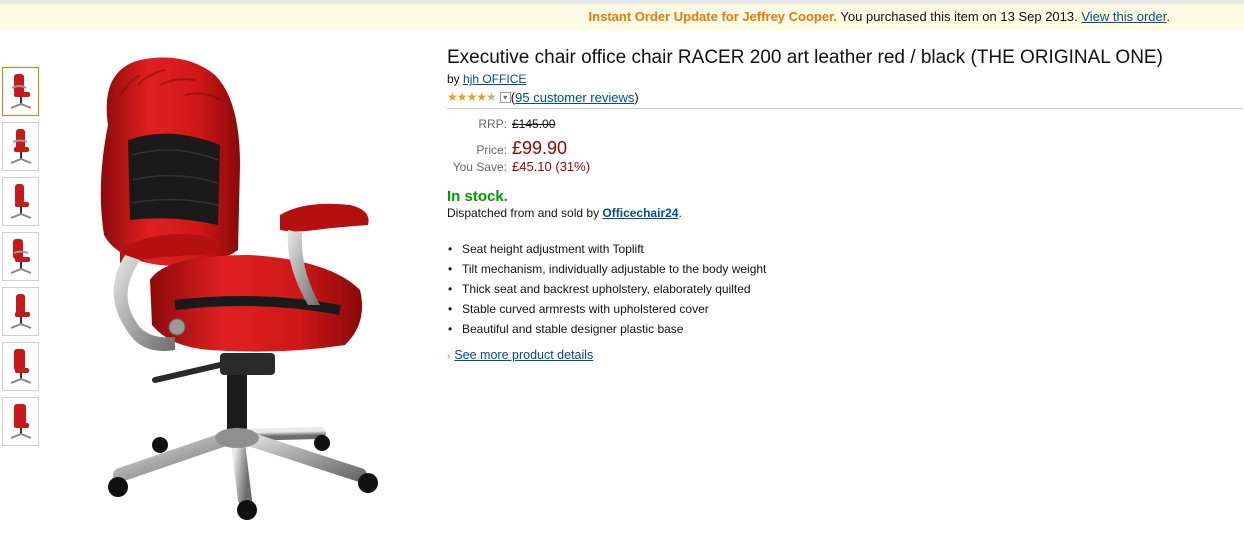  What do you see at coordinates (525, 213) in the screenshot?
I see `dispatch-prefix: Dispatched from and sold by` at bounding box center [525, 213].